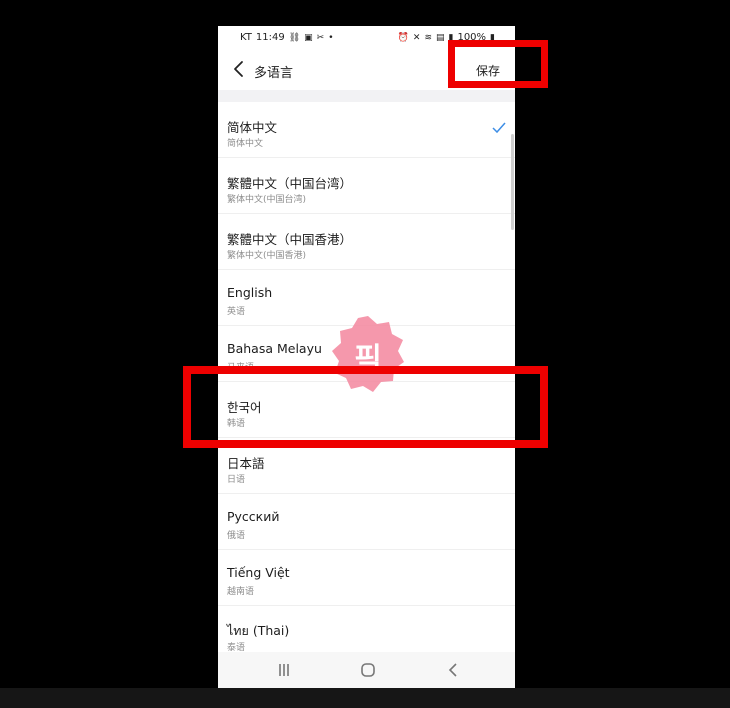 Image resolution: width=730 pixels, height=708 pixels. Describe the element at coordinates (512, 182) in the screenshot. I see `scrollbar-thumb` at that location.